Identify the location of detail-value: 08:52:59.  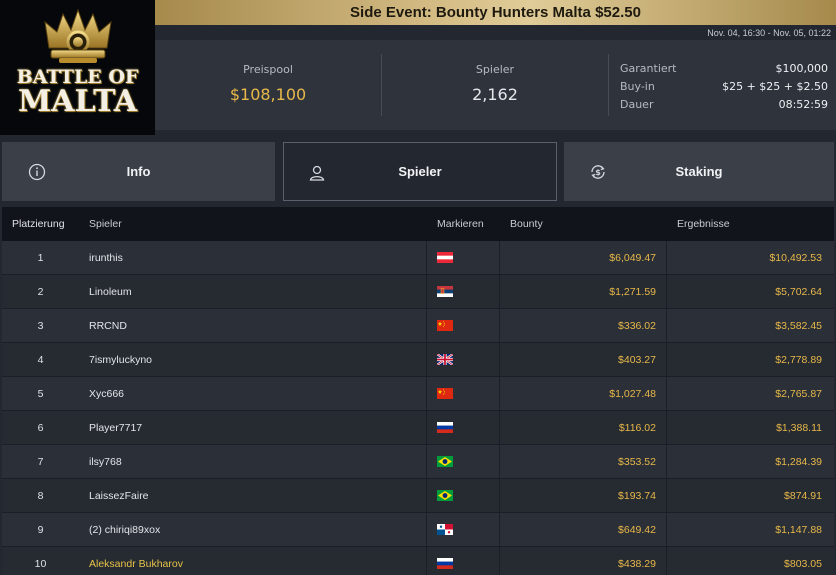
(803, 104).